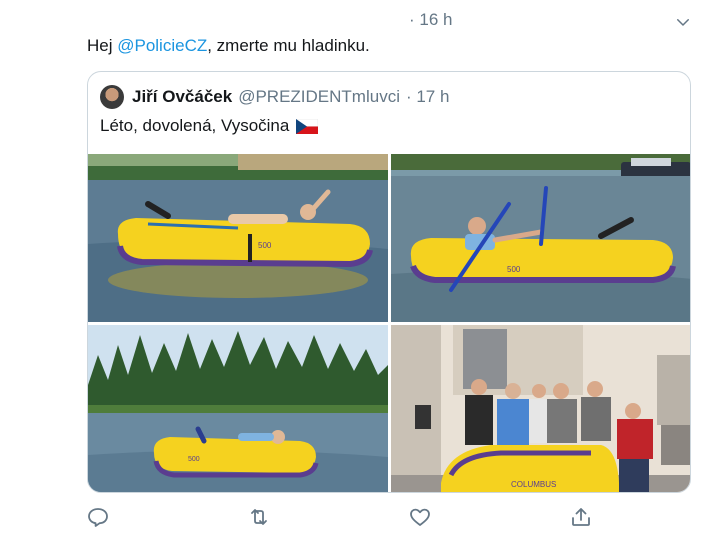  I want to click on photo-2-image: 500, so click(540, 238).